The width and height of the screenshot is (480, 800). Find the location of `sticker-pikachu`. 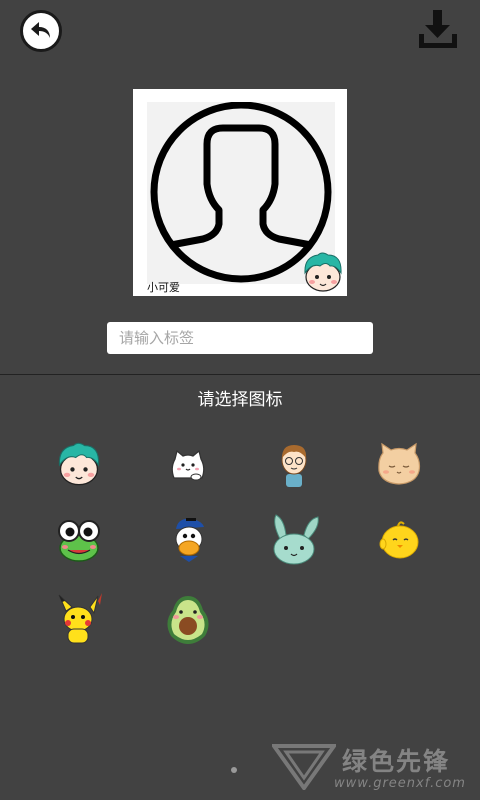

sticker-pikachu is located at coordinates (79, 619).